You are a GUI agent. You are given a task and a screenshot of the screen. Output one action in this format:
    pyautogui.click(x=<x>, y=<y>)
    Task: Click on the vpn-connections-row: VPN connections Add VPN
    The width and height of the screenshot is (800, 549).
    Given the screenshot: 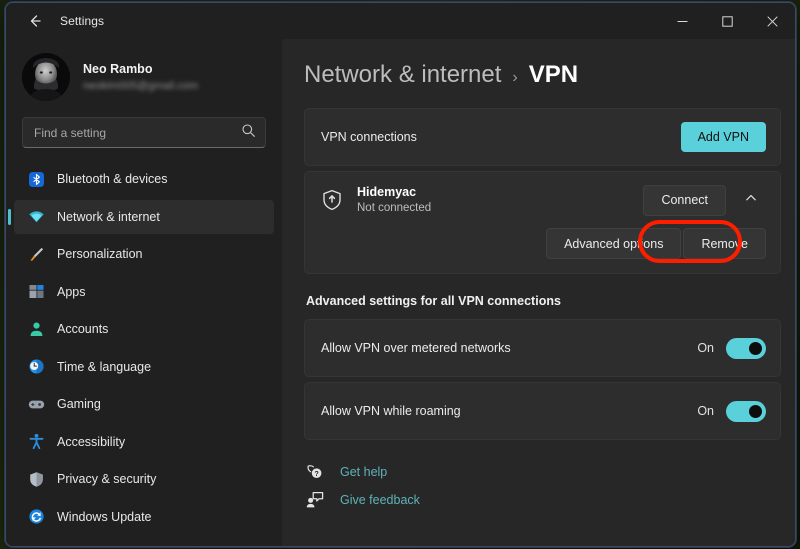 What is the action you would take?
    pyautogui.click(x=542, y=137)
    